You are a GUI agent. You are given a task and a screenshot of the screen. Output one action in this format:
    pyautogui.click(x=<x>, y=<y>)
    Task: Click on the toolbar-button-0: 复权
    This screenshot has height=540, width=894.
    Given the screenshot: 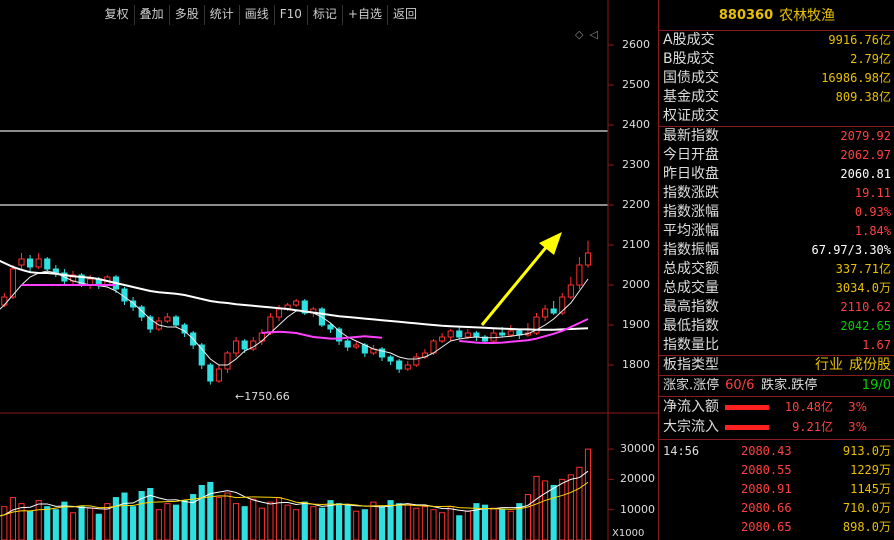 What is the action you would take?
    pyautogui.click(x=117, y=15)
    